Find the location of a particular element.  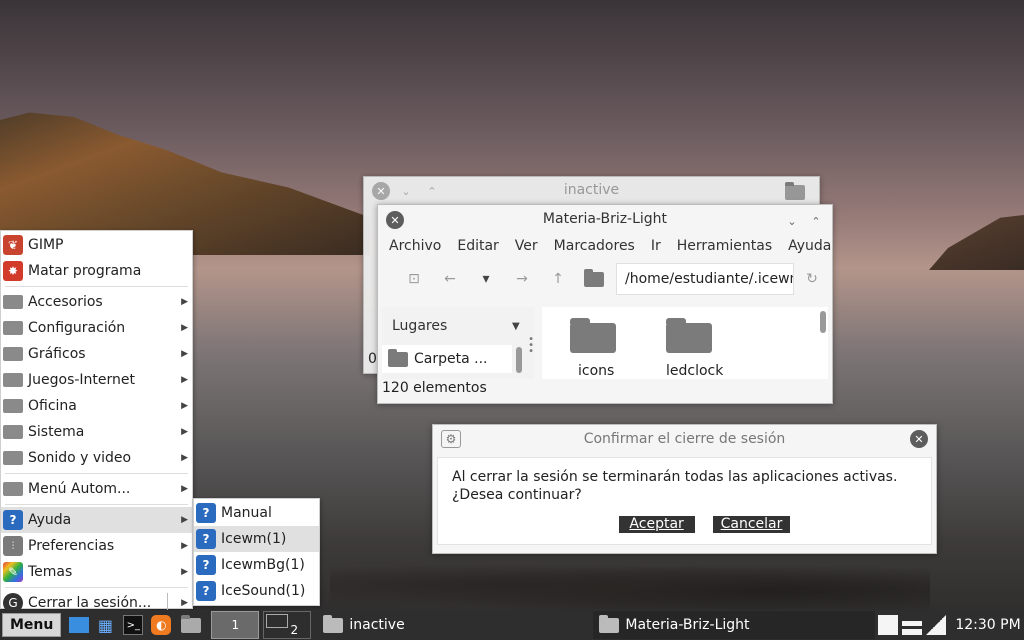

menu-item-juegos: Juegos-Internet ▶ is located at coordinates (96, 380).